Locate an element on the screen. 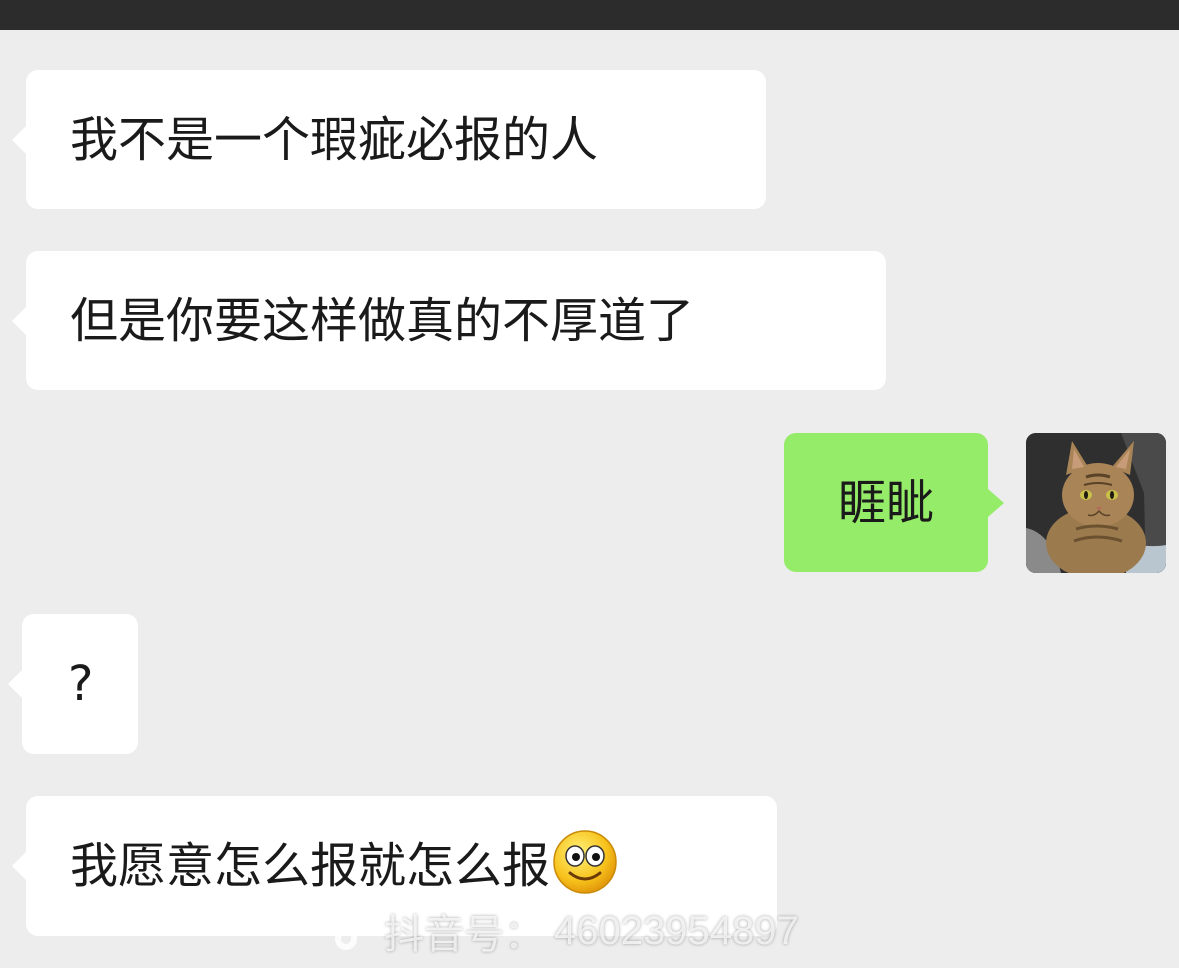 The image size is (1179, 968). tiktok-logo-icon is located at coordinates (353, 930).